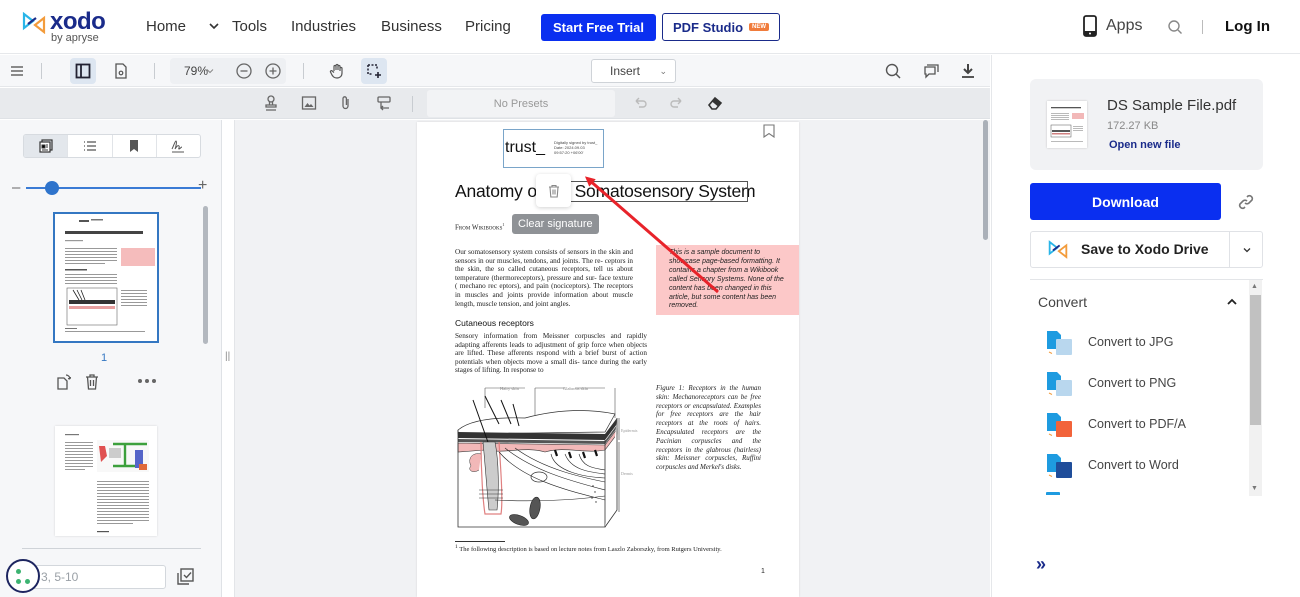 This screenshot has height=597, width=1300. I want to click on eraser-button, so click(715, 103).